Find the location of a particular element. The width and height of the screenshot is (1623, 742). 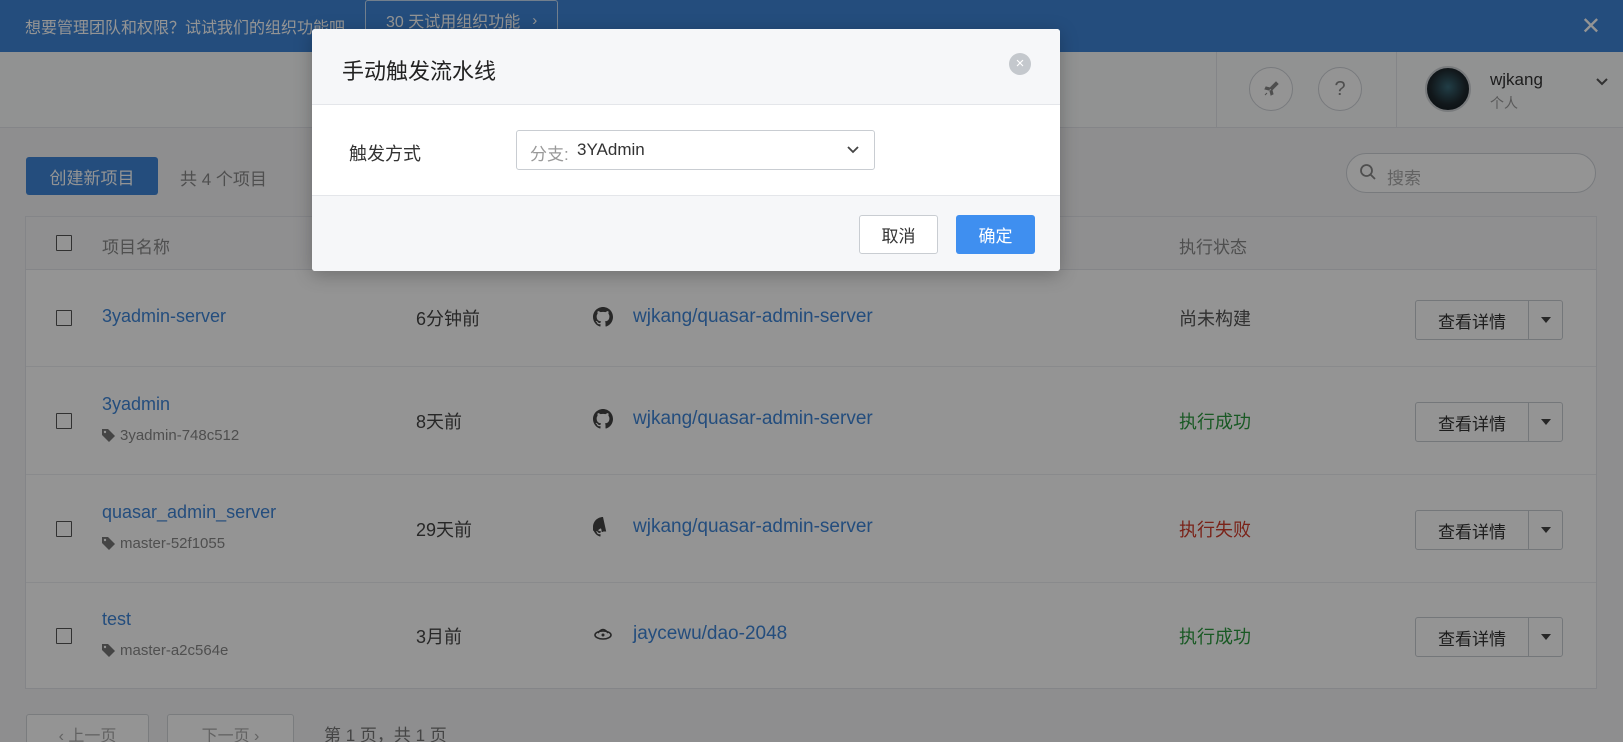

confirm-button: 确定 is located at coordinates (995, 234).